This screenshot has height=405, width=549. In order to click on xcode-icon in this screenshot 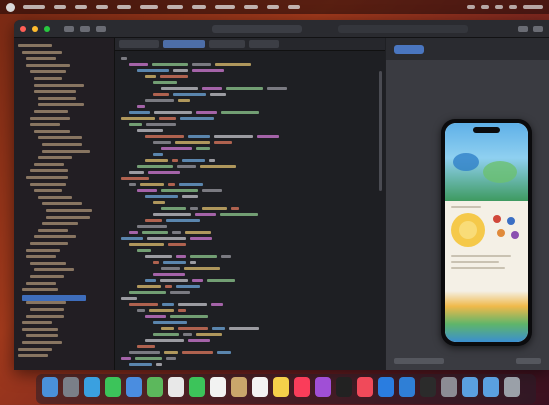, I will do `click(407, 387)`.